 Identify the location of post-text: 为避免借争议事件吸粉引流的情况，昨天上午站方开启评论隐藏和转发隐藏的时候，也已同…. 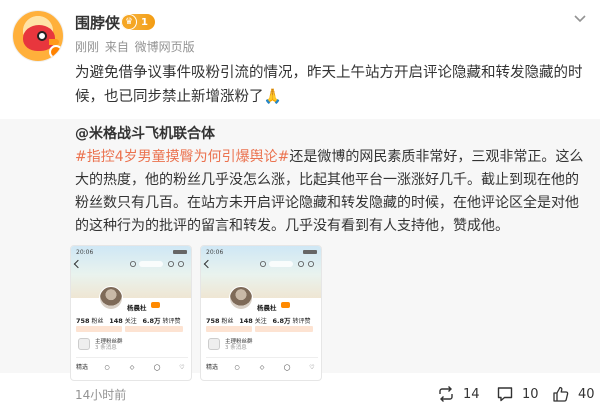
(330, 85).